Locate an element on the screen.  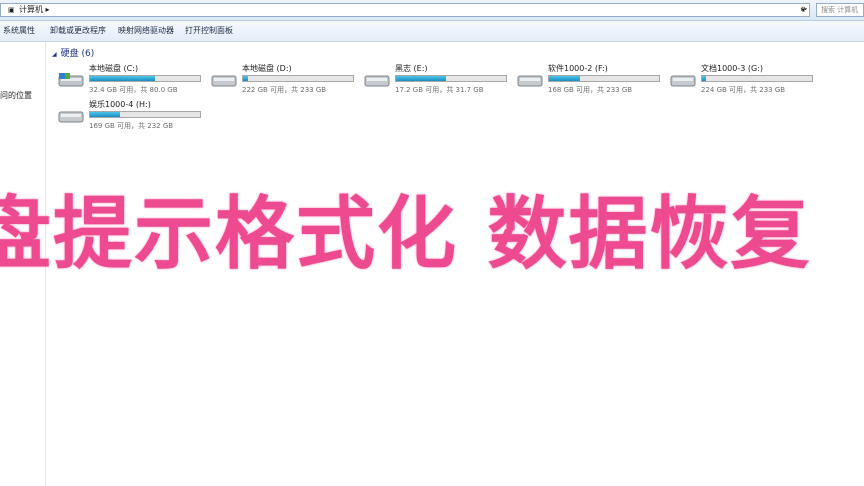
address-bar-row: ▣ 计算机 ▸ ▾ ⟳ 搜索 计算机 is located at coordinates (432, 10).